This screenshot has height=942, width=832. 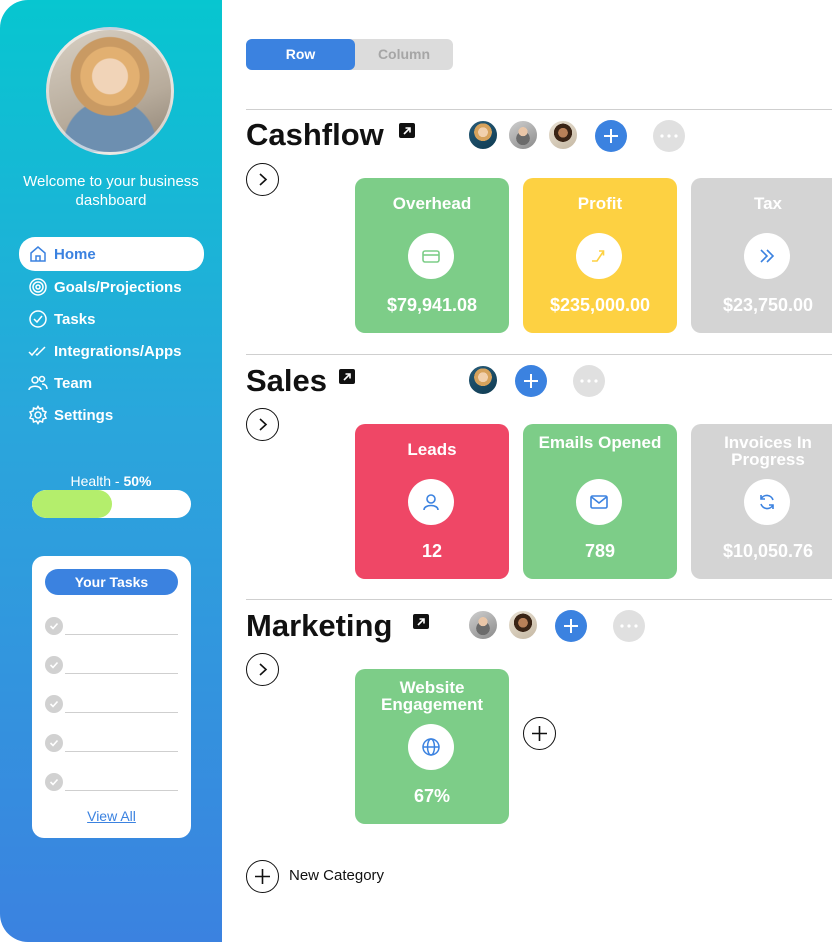 What do you see at coordinates (111, 582) in the screenshot?
I see `your-tasks-title: Your Tasks` at bounding box center [111, 582].